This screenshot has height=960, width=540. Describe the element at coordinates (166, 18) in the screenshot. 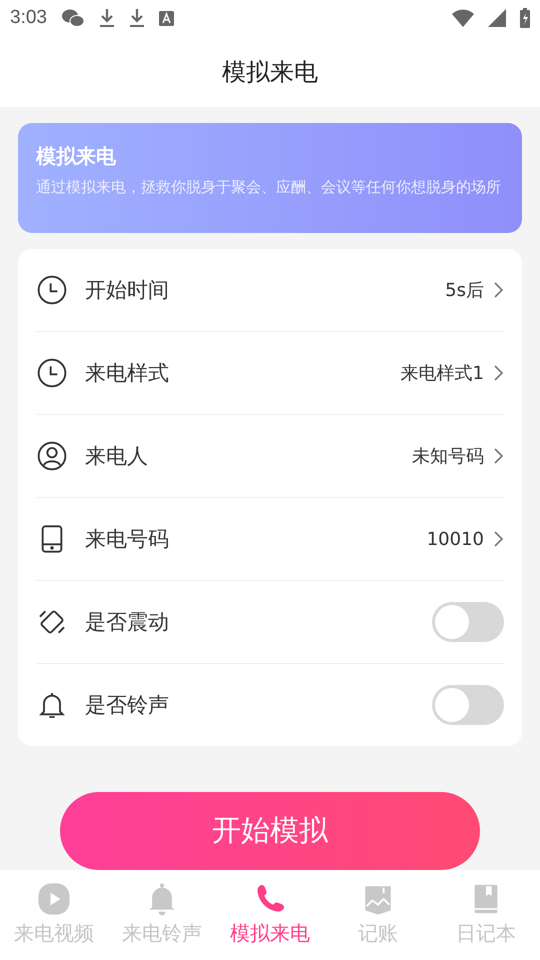

I see `keyboard-icon` at that location.